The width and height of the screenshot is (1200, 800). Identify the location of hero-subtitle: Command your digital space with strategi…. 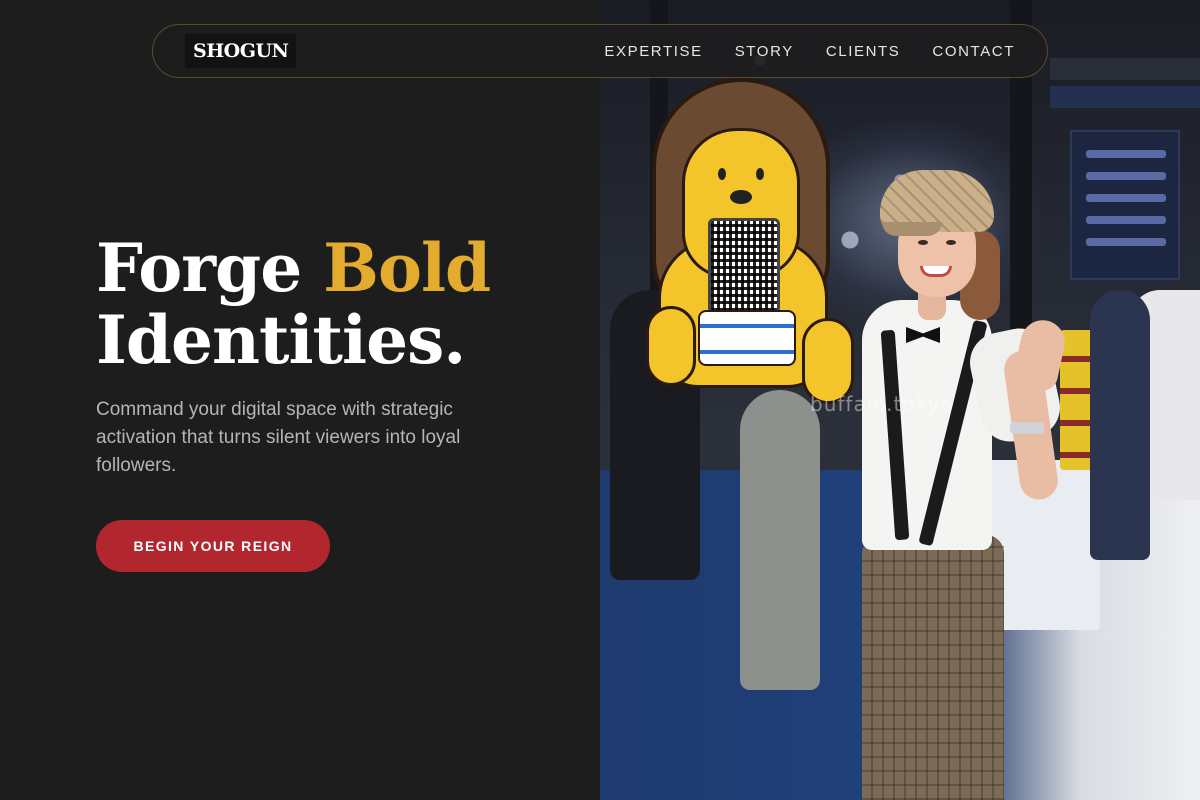
(278, 437).